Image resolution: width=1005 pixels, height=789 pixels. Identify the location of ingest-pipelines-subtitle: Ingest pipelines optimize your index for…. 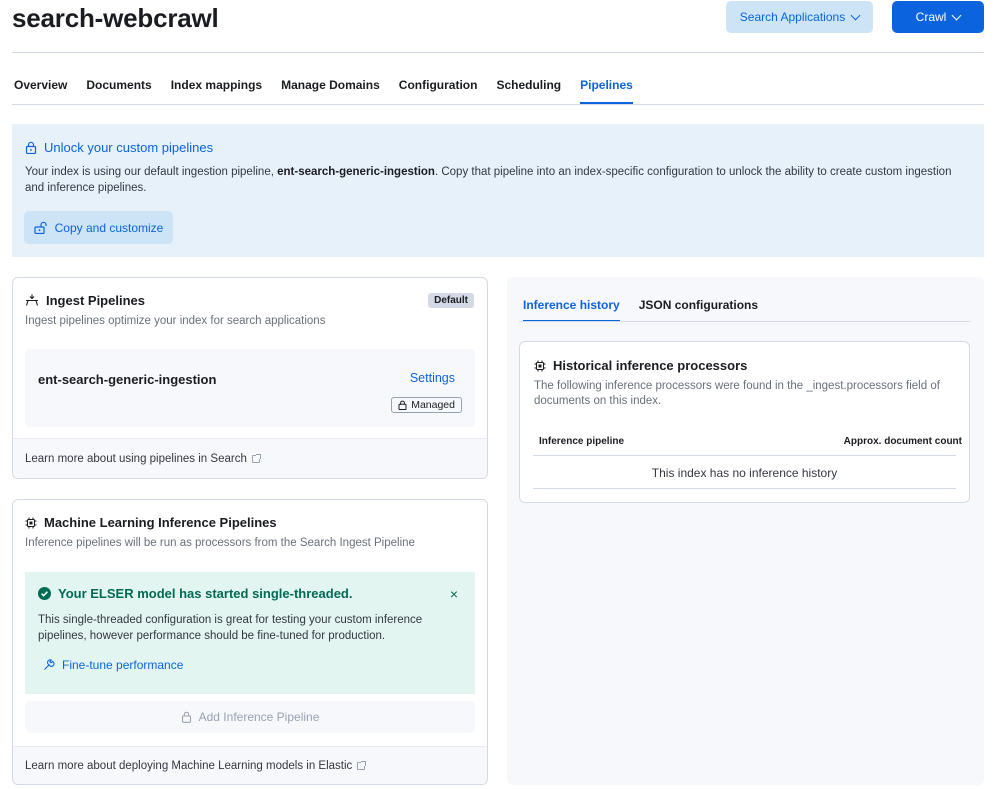
(175, 321).